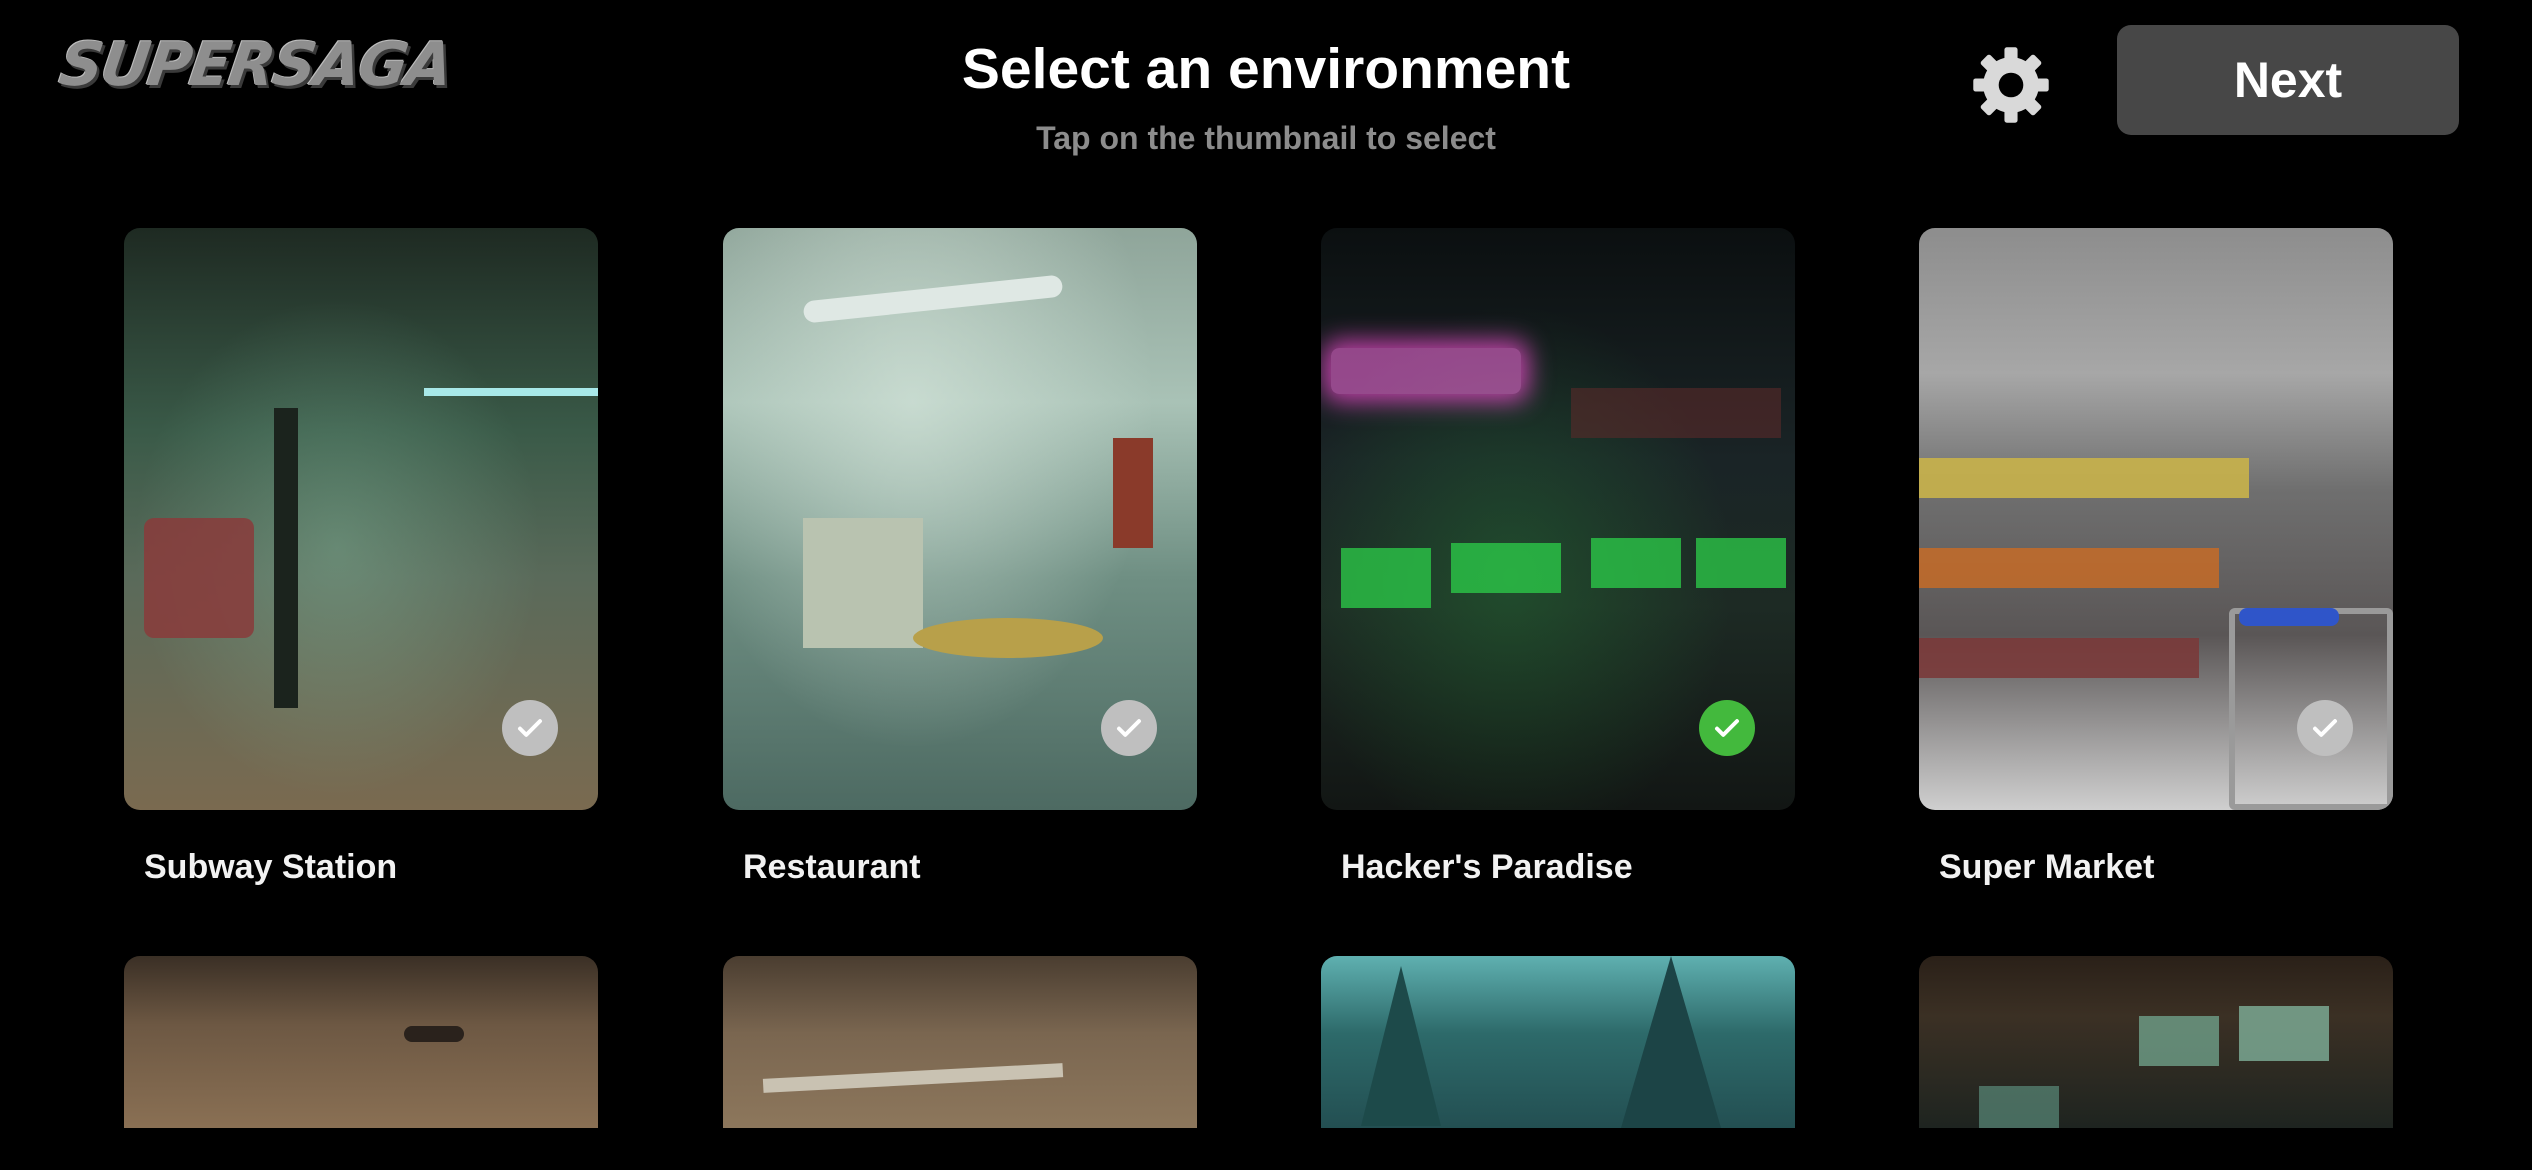 Image resolution: width=2532 pixels, height=1170 pixels. I want to click on environment-label: Subway Station, so click(271, 867).